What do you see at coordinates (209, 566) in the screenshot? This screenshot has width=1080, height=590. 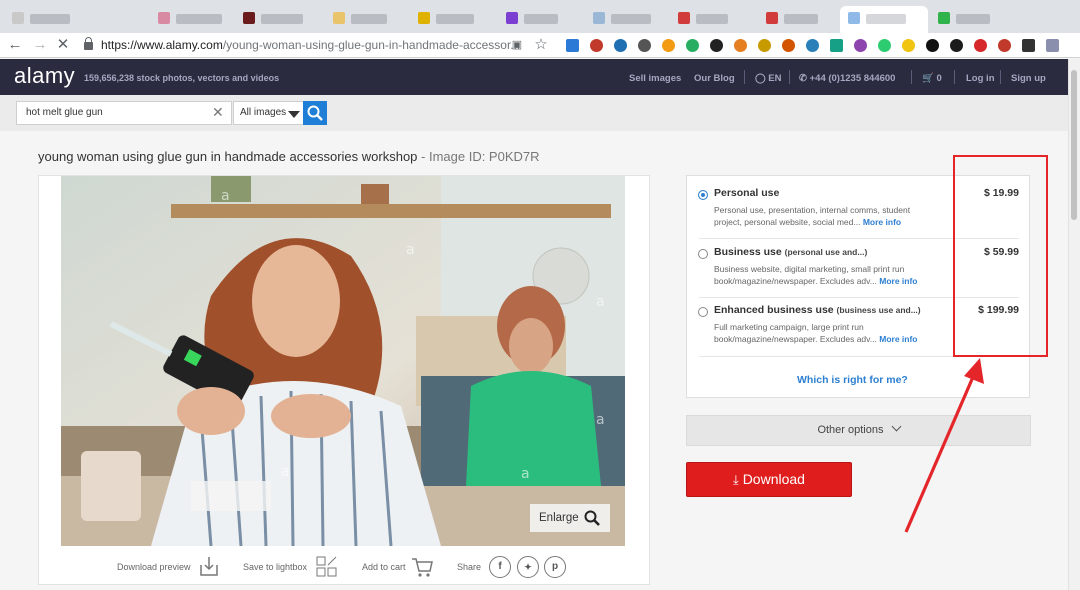 I see `download-icon` at bounding box center [209, 566].